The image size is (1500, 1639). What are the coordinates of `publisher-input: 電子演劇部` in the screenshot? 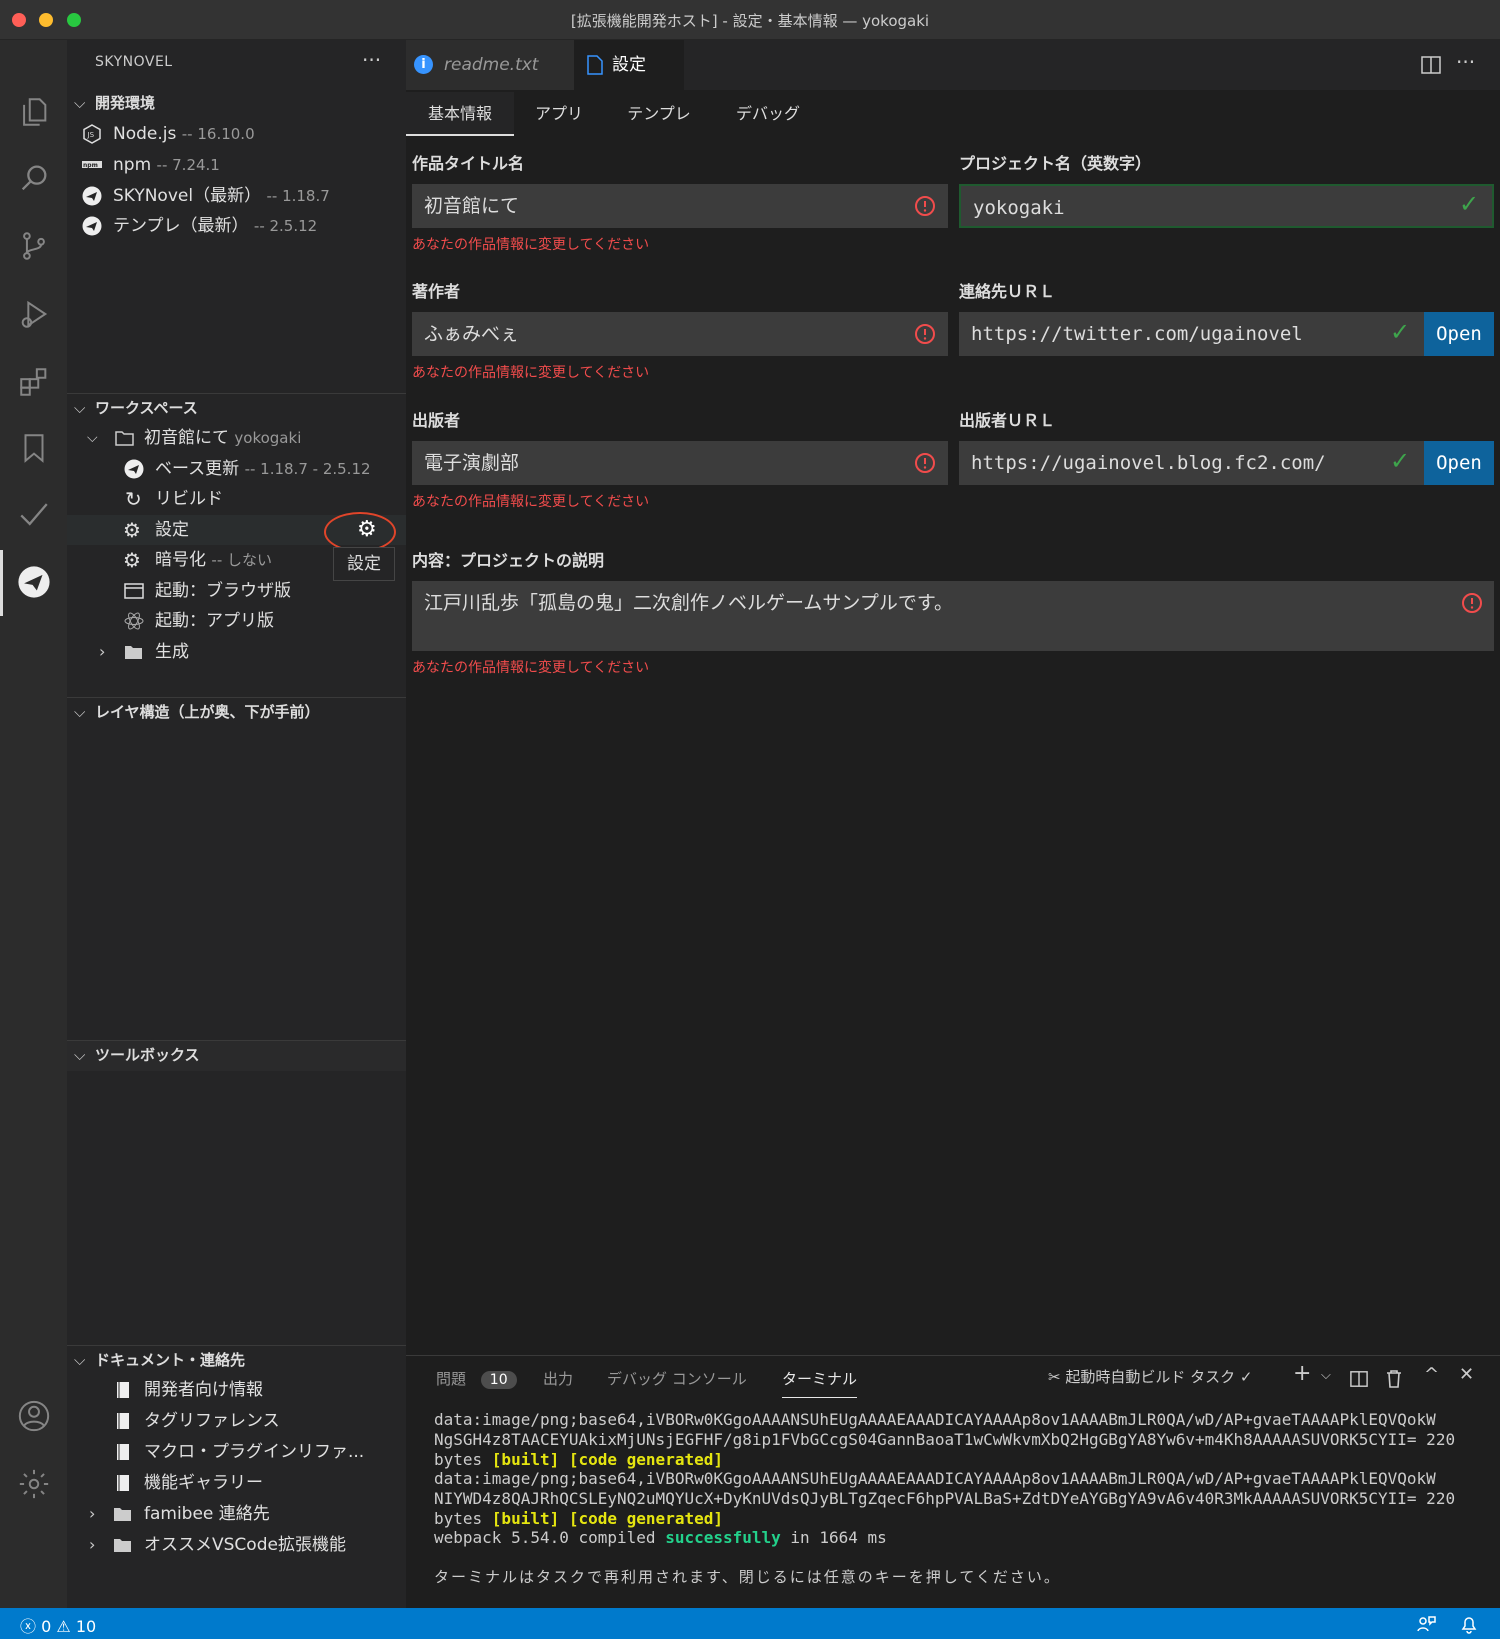 It's located at (680, 463).